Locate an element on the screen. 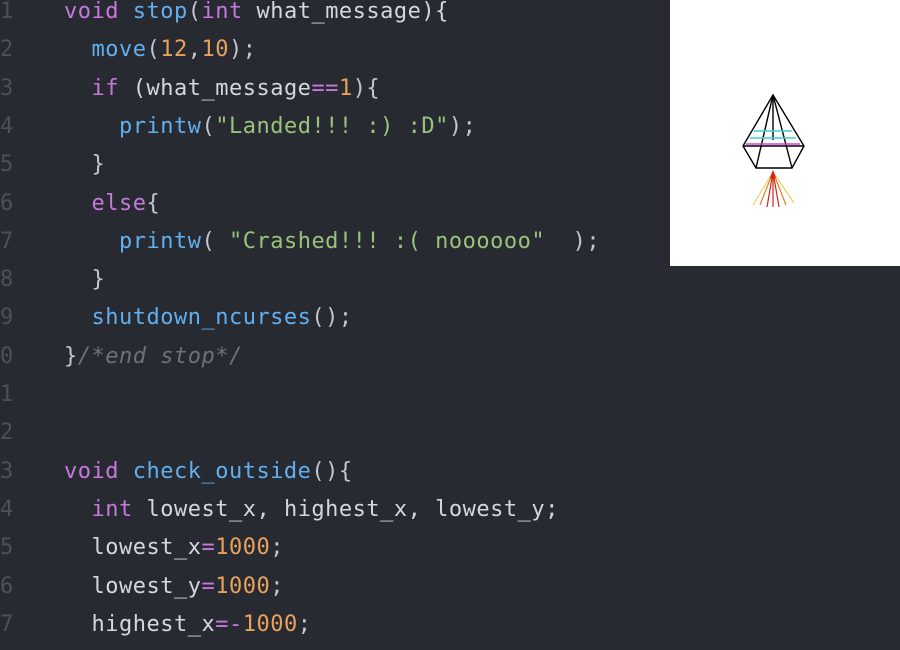 The height and width of the screenshot is (650, 900). thruster-flame is located at coordinates (773, 189).